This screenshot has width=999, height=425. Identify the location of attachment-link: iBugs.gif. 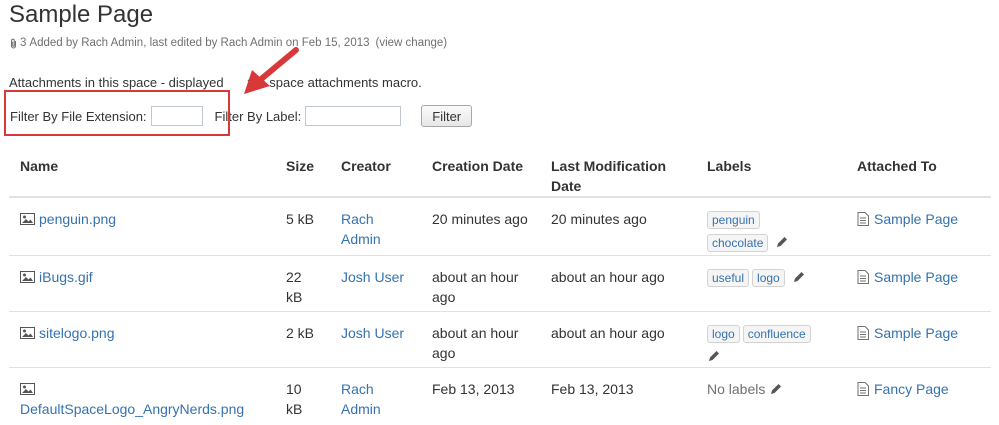
(66, 277).